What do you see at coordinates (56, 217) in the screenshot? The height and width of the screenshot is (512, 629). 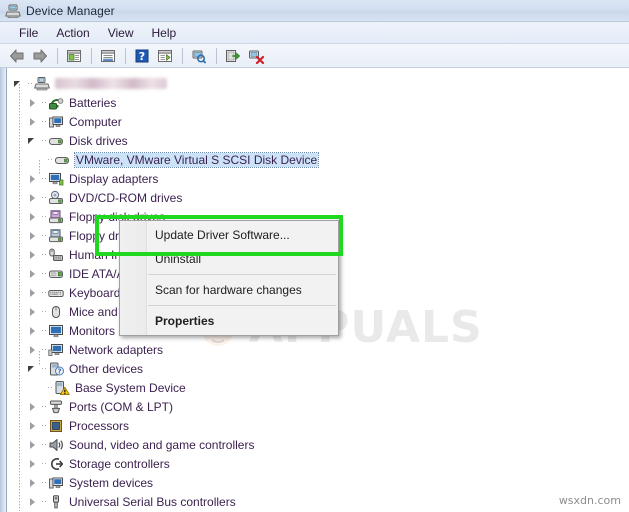 I see `floppy-drive-icon` at bounding box center [56, 217].